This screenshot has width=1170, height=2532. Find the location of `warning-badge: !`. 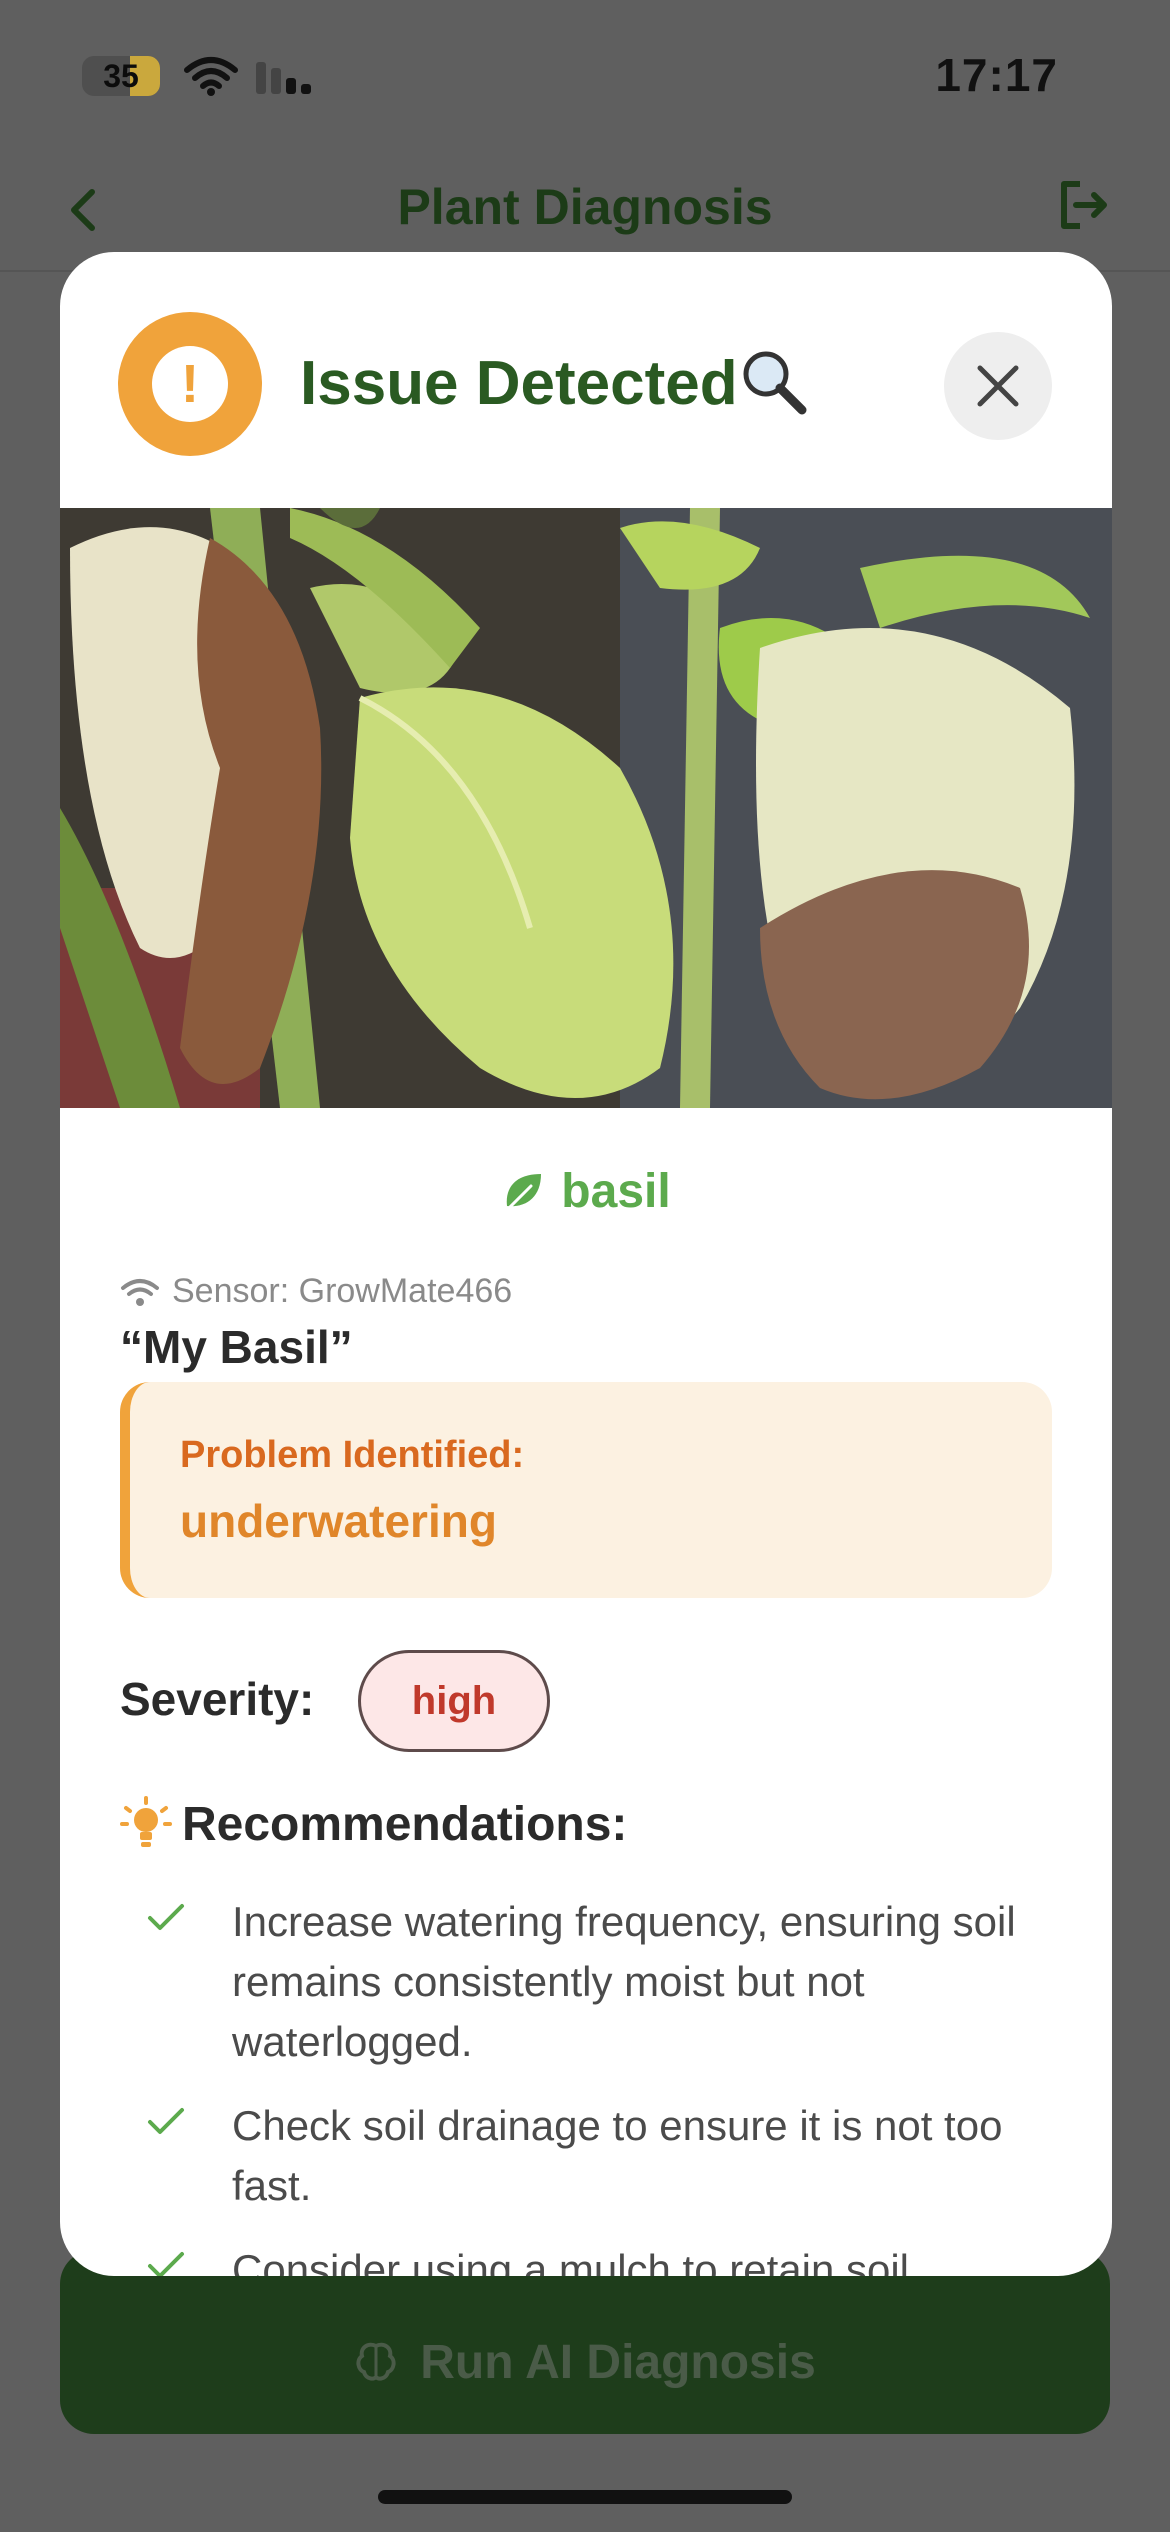

warning-badge: ! is located at coordinates (190, 384).